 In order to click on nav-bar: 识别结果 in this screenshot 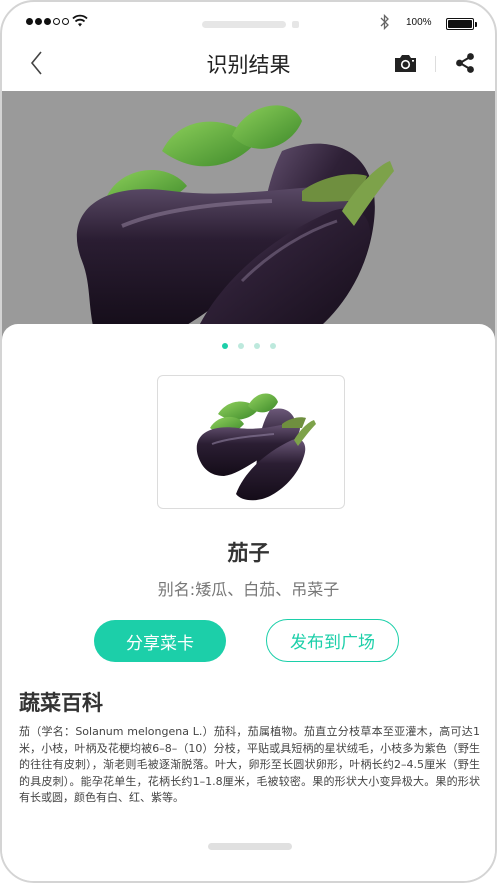, I will do `click(248, 67)`.